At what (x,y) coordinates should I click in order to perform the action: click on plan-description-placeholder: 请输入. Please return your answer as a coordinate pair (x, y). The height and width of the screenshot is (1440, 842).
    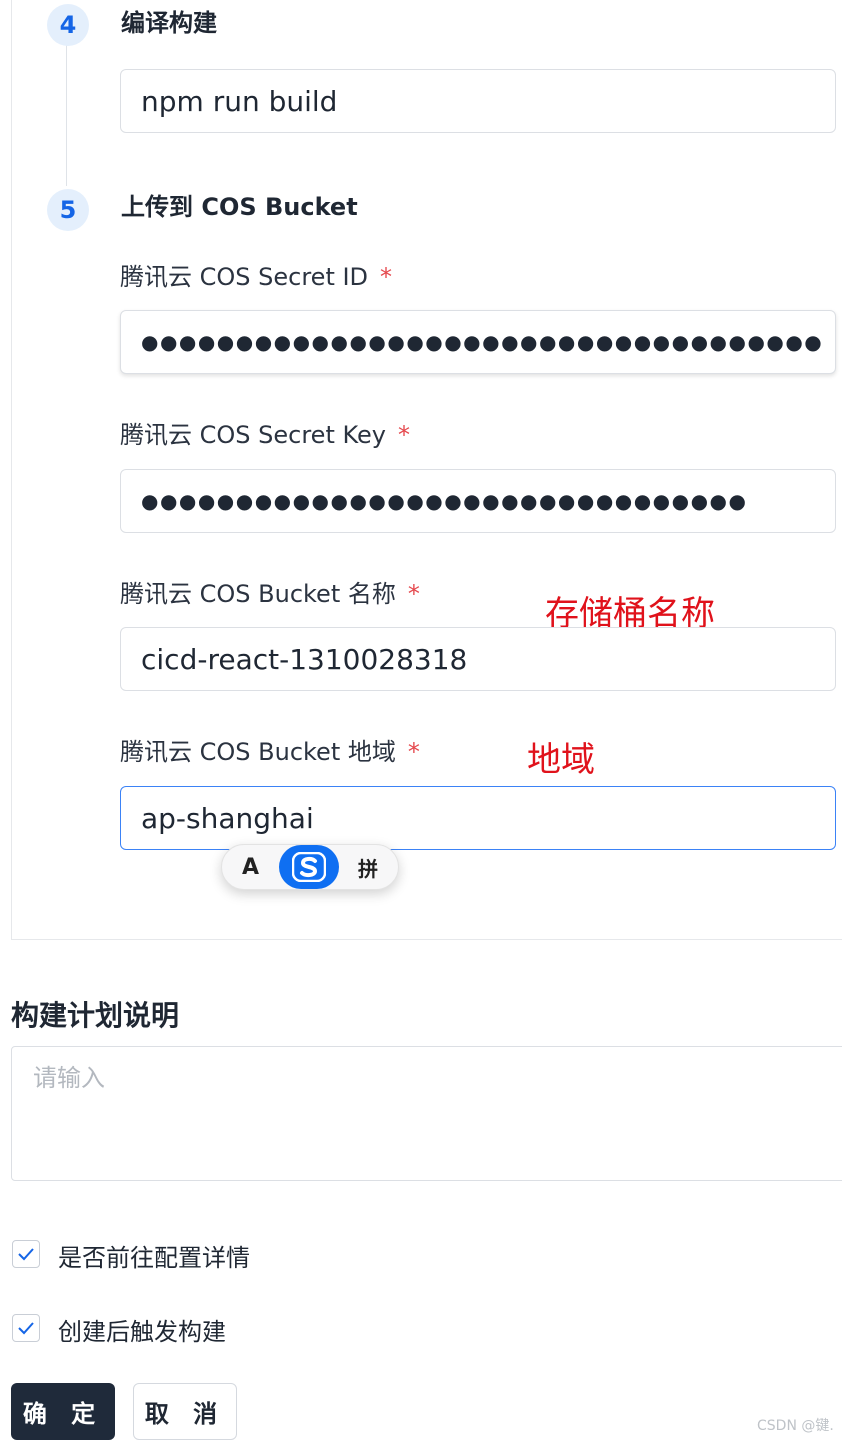
    Looking at the image, I should click on (69, 1078).